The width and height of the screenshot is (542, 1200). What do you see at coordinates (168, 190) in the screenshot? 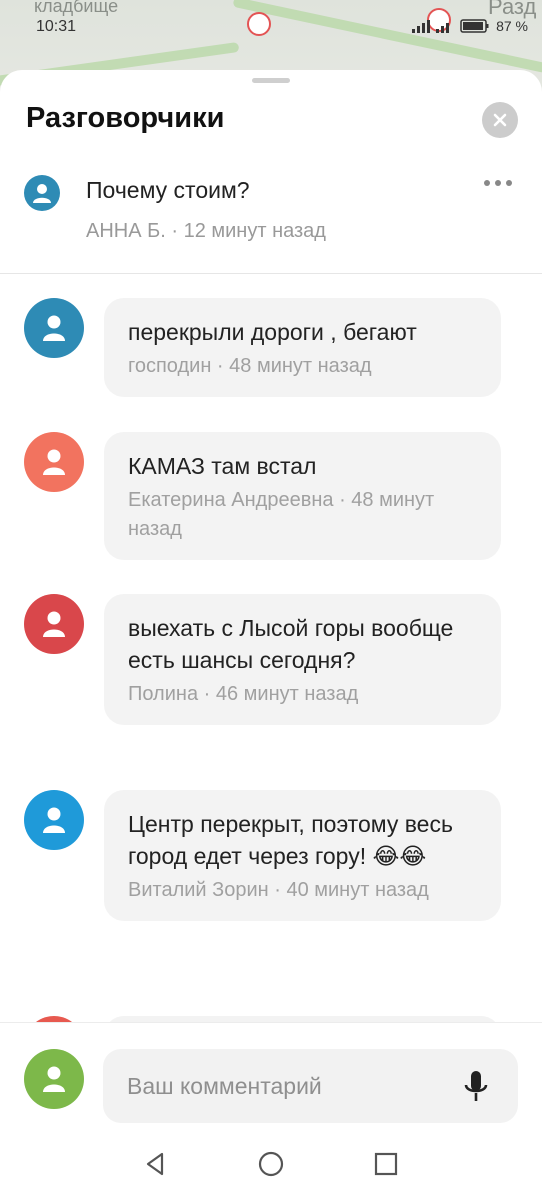
I see `topic-title: Почему стоим?` at bounding box center [168, 190].